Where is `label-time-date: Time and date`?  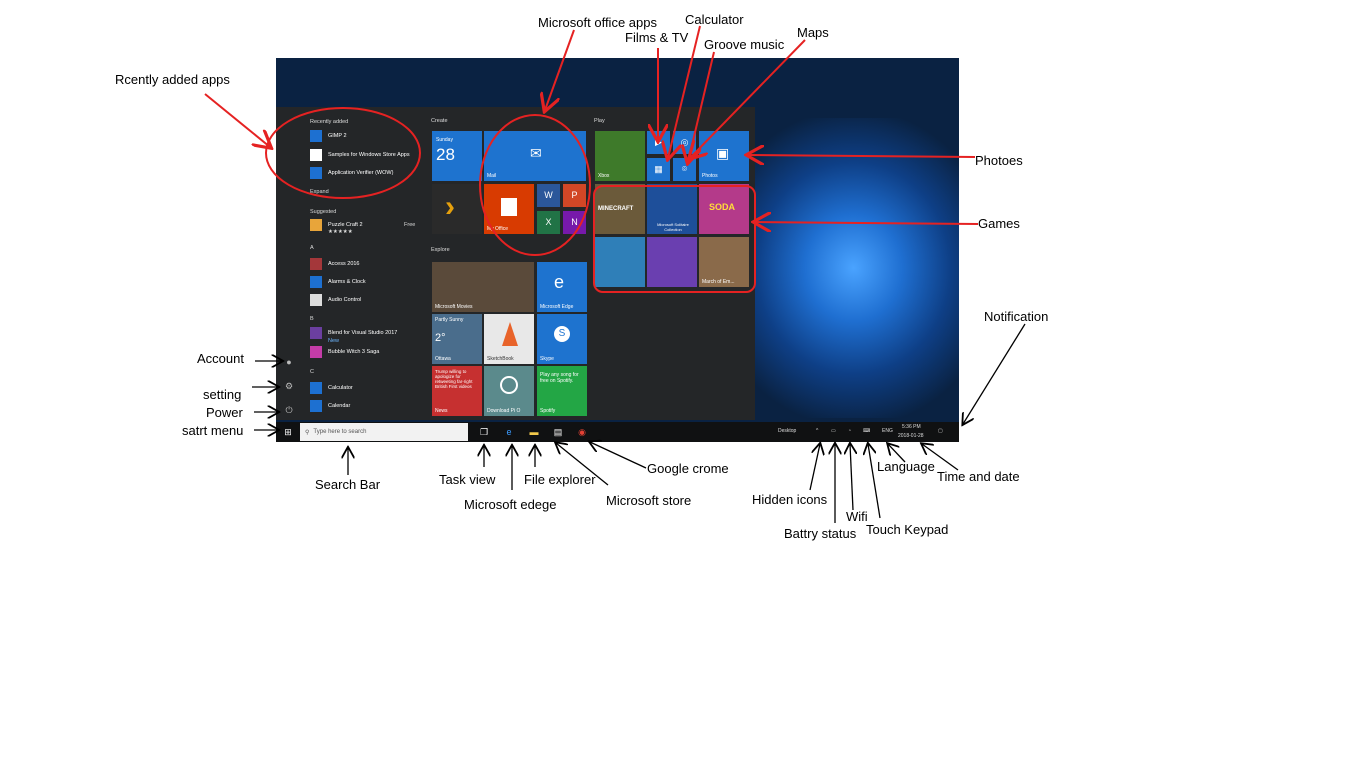
label-time-date: Time and date is located at coordinates (978, 476).